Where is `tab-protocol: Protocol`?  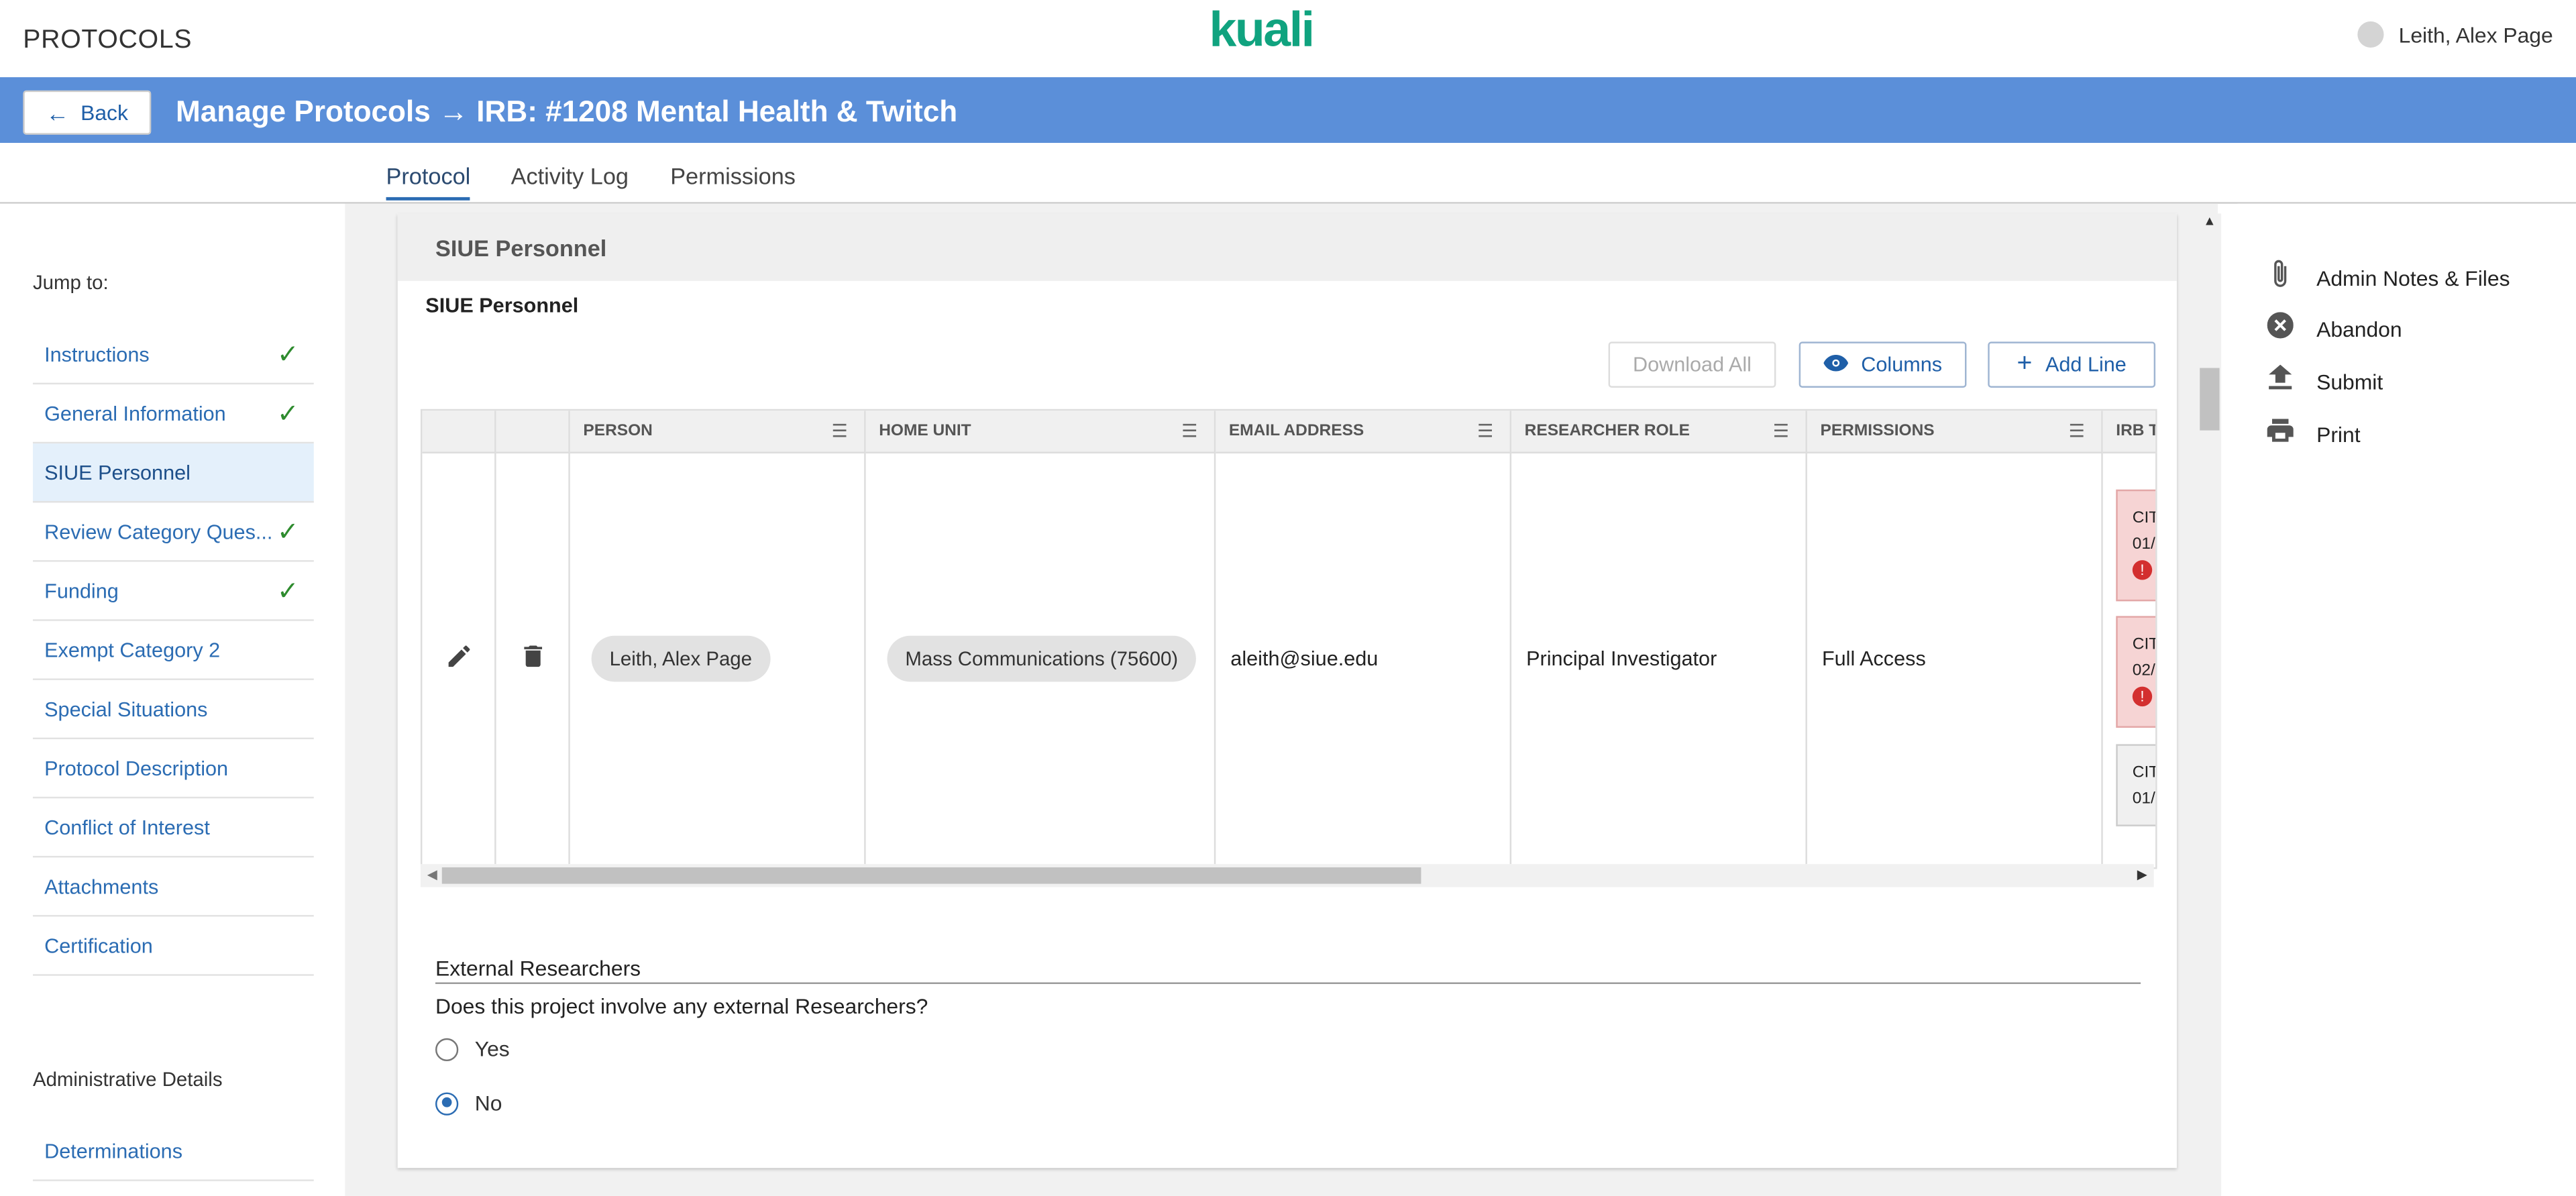
tab-protocol: Protocol is located at coordinates (428, 181).